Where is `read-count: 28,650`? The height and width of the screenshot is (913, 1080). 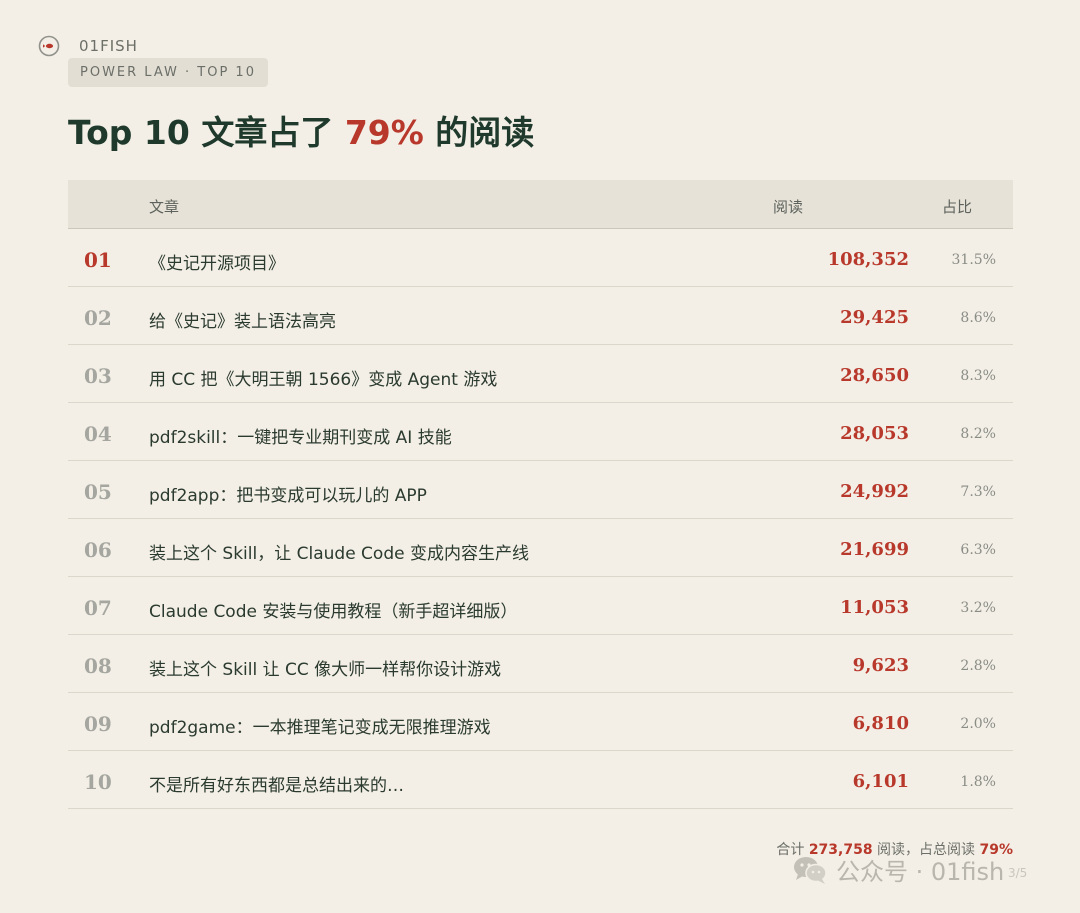 read-count: 28,650 is located at coordinates (874, 375).